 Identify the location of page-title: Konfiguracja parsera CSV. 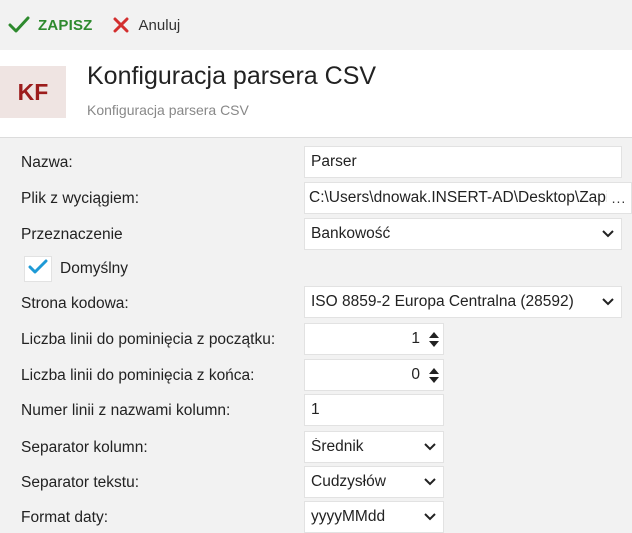
(232, 76).